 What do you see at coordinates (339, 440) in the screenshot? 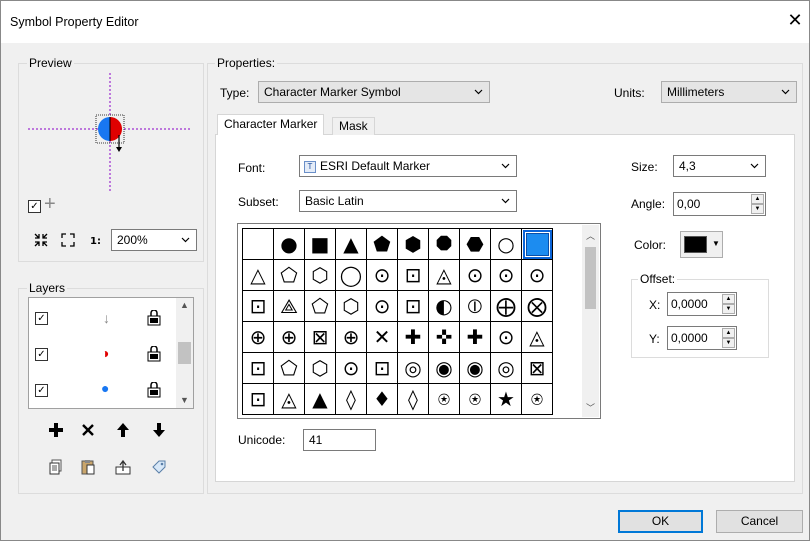
I see `unicode-field: 41` at bounding box center [339, 440].